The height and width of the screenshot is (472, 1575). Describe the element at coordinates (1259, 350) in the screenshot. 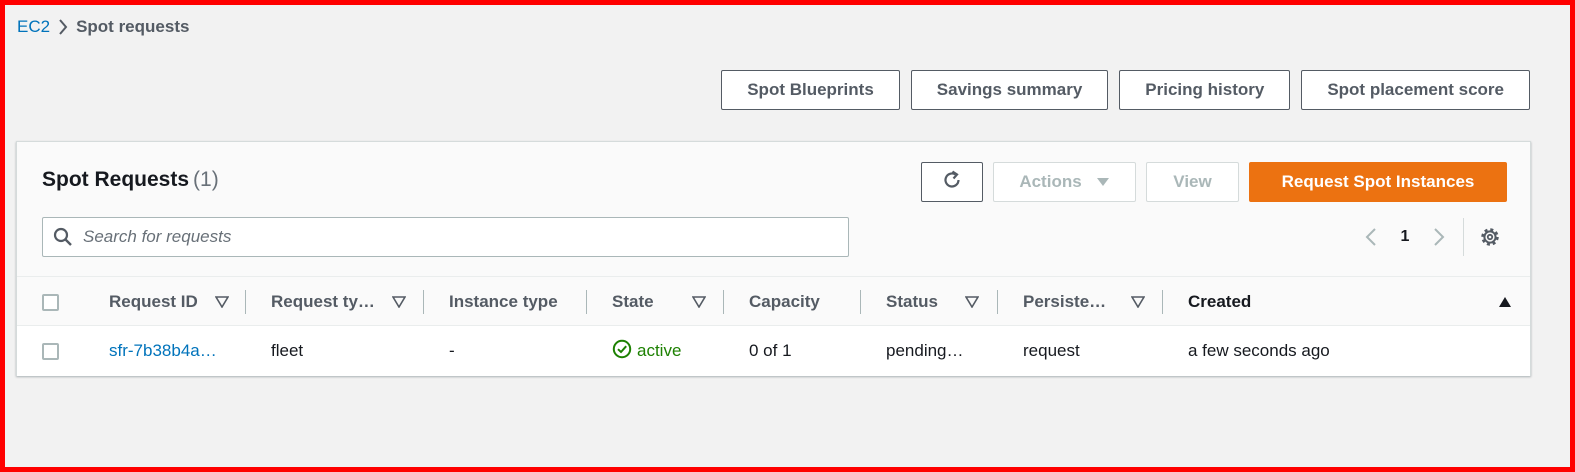

I see `cell-created: a few seconds ago` at that location.